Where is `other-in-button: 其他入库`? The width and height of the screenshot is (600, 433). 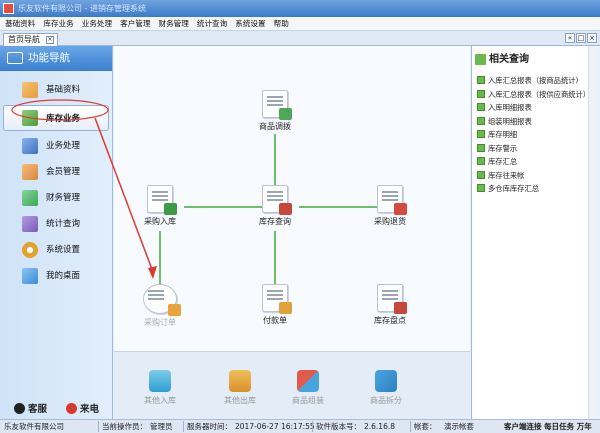
other-in-button: 其他入库 is located at coordinates (160, 388).